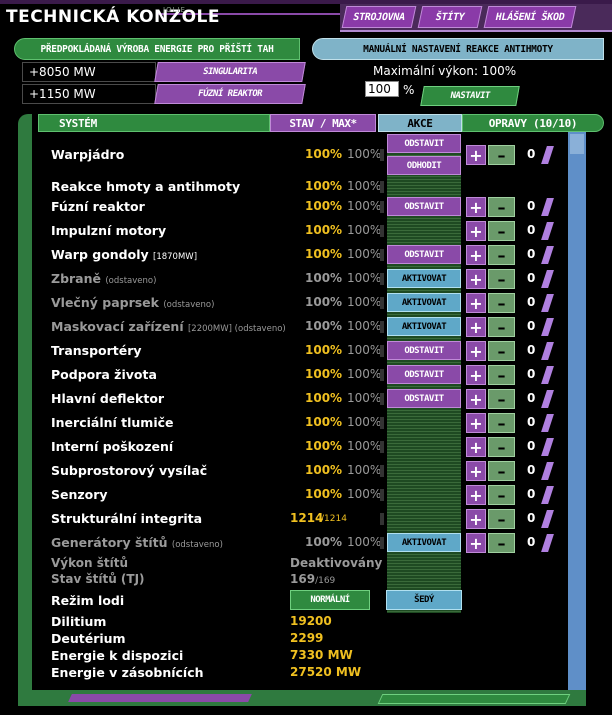 This screenshot has height=715, width=612. What do you see at coordinates (109, 542) in the screenshot?
I see `system-name-text: Generátory štítů` at bounding box center [109, 542].